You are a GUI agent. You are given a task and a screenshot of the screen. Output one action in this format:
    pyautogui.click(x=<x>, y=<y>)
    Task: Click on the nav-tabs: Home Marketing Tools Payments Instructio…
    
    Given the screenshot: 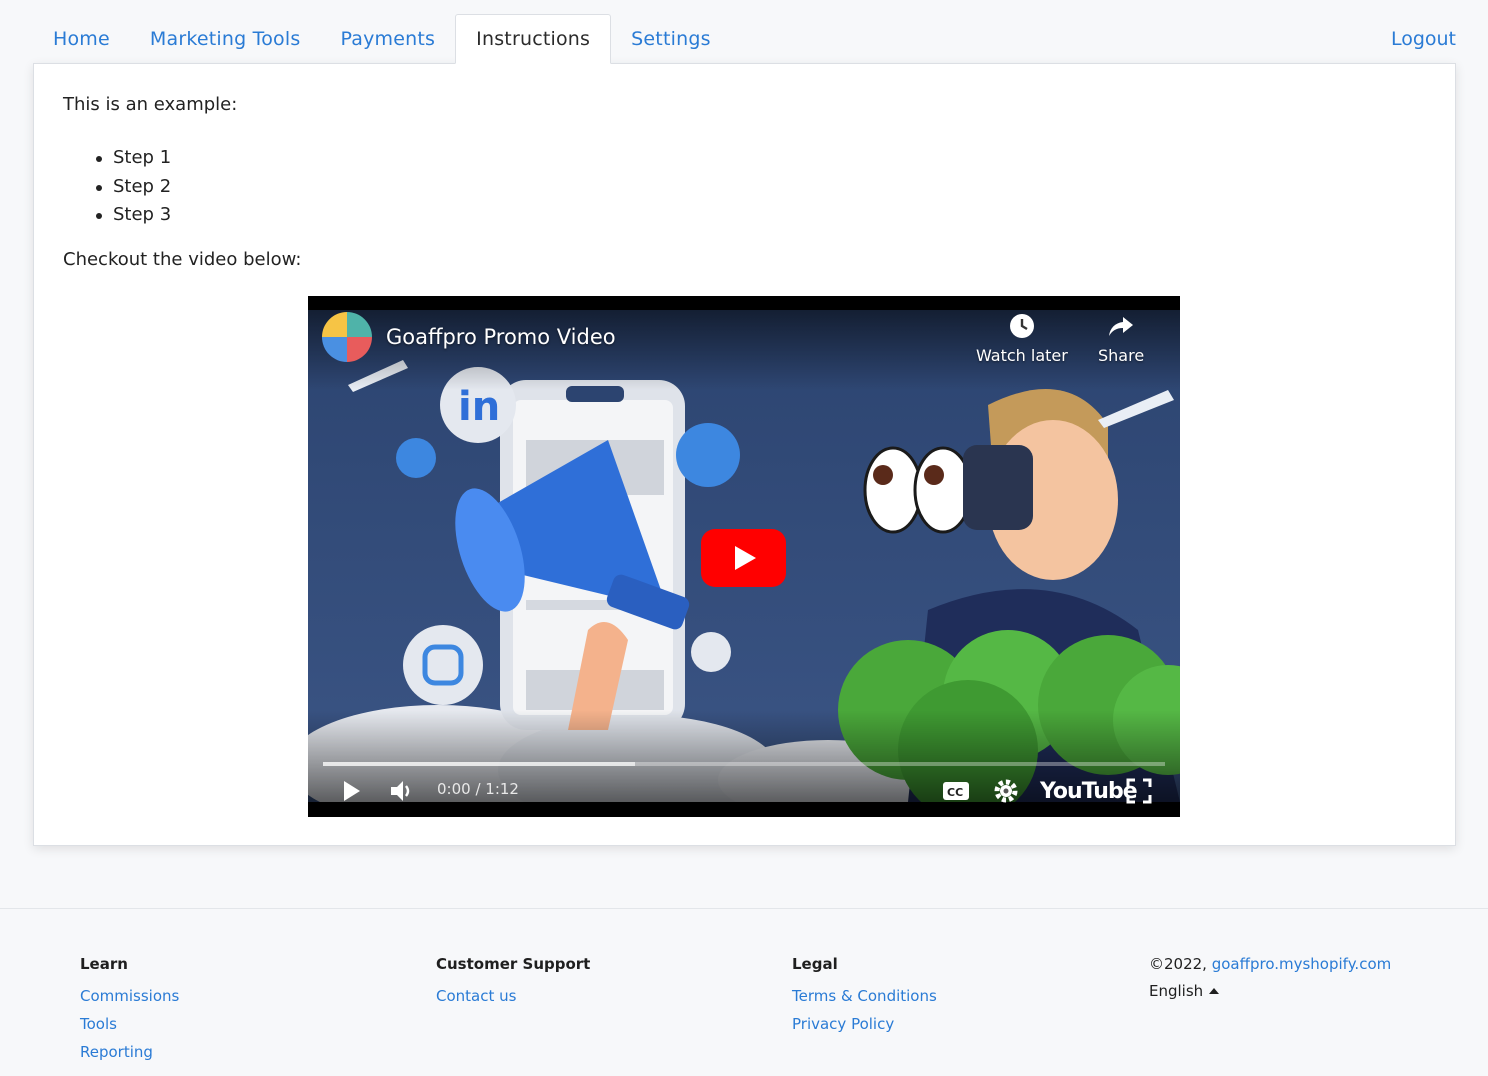 What is the action you would take?
    pyautogui.click(x=744, y=39)
    